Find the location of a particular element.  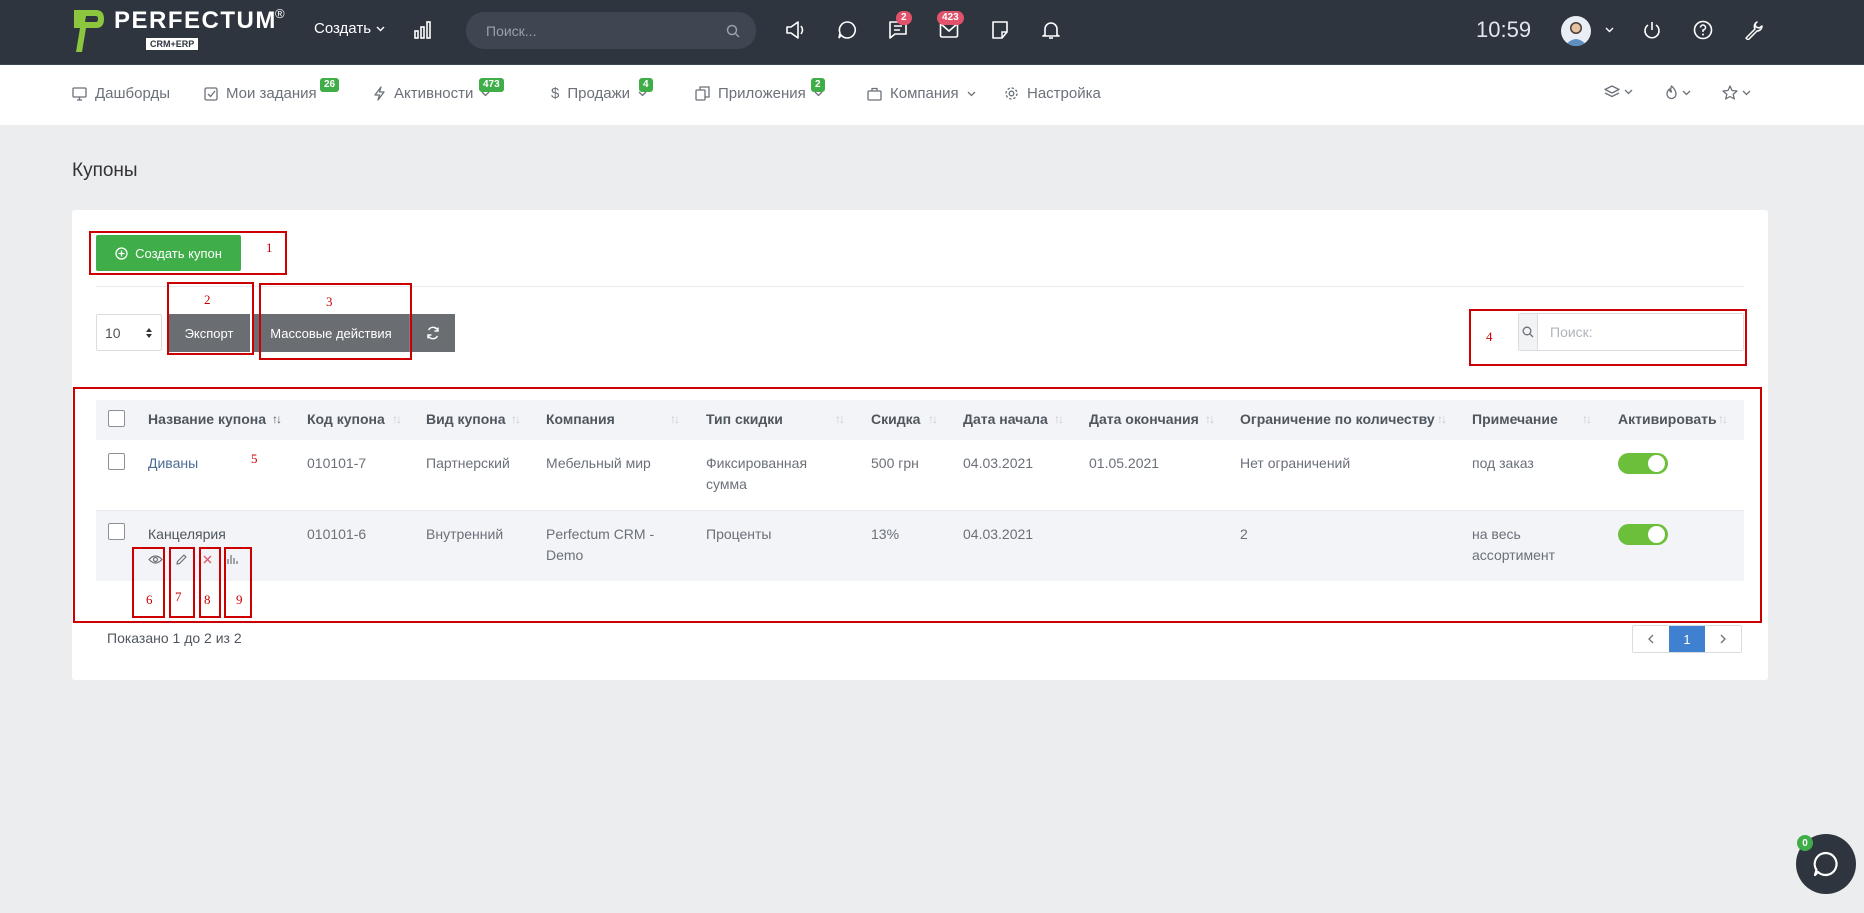

chevron-right-icon is located at coordinates (1723, 639).